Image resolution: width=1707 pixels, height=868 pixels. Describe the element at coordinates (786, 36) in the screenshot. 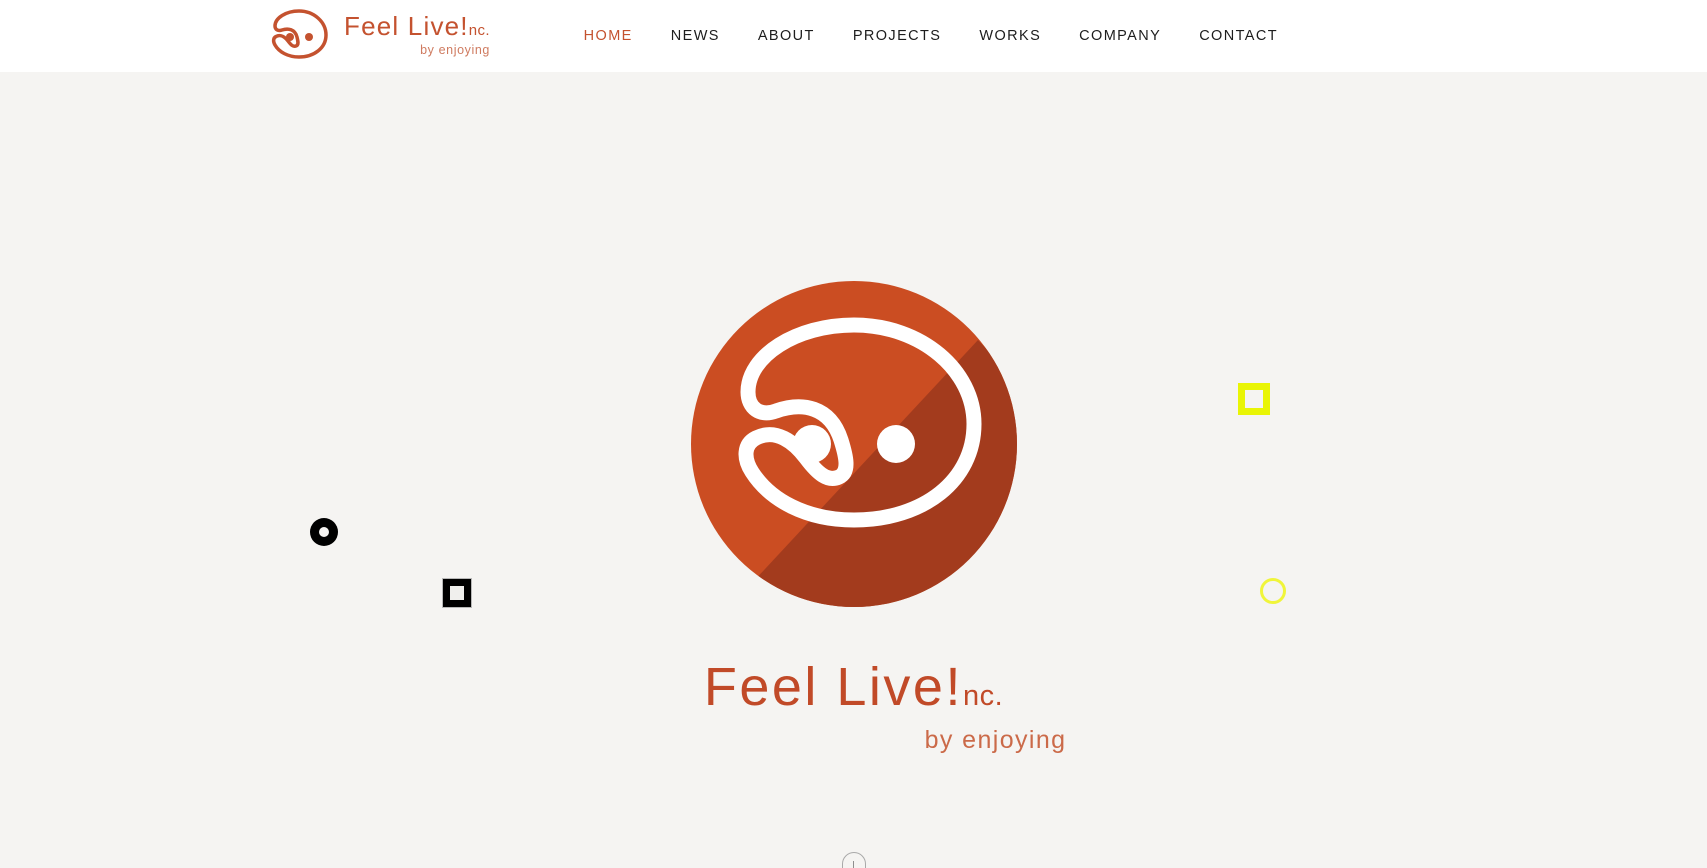

I see `nav-item-about: ABOUT` at that location.